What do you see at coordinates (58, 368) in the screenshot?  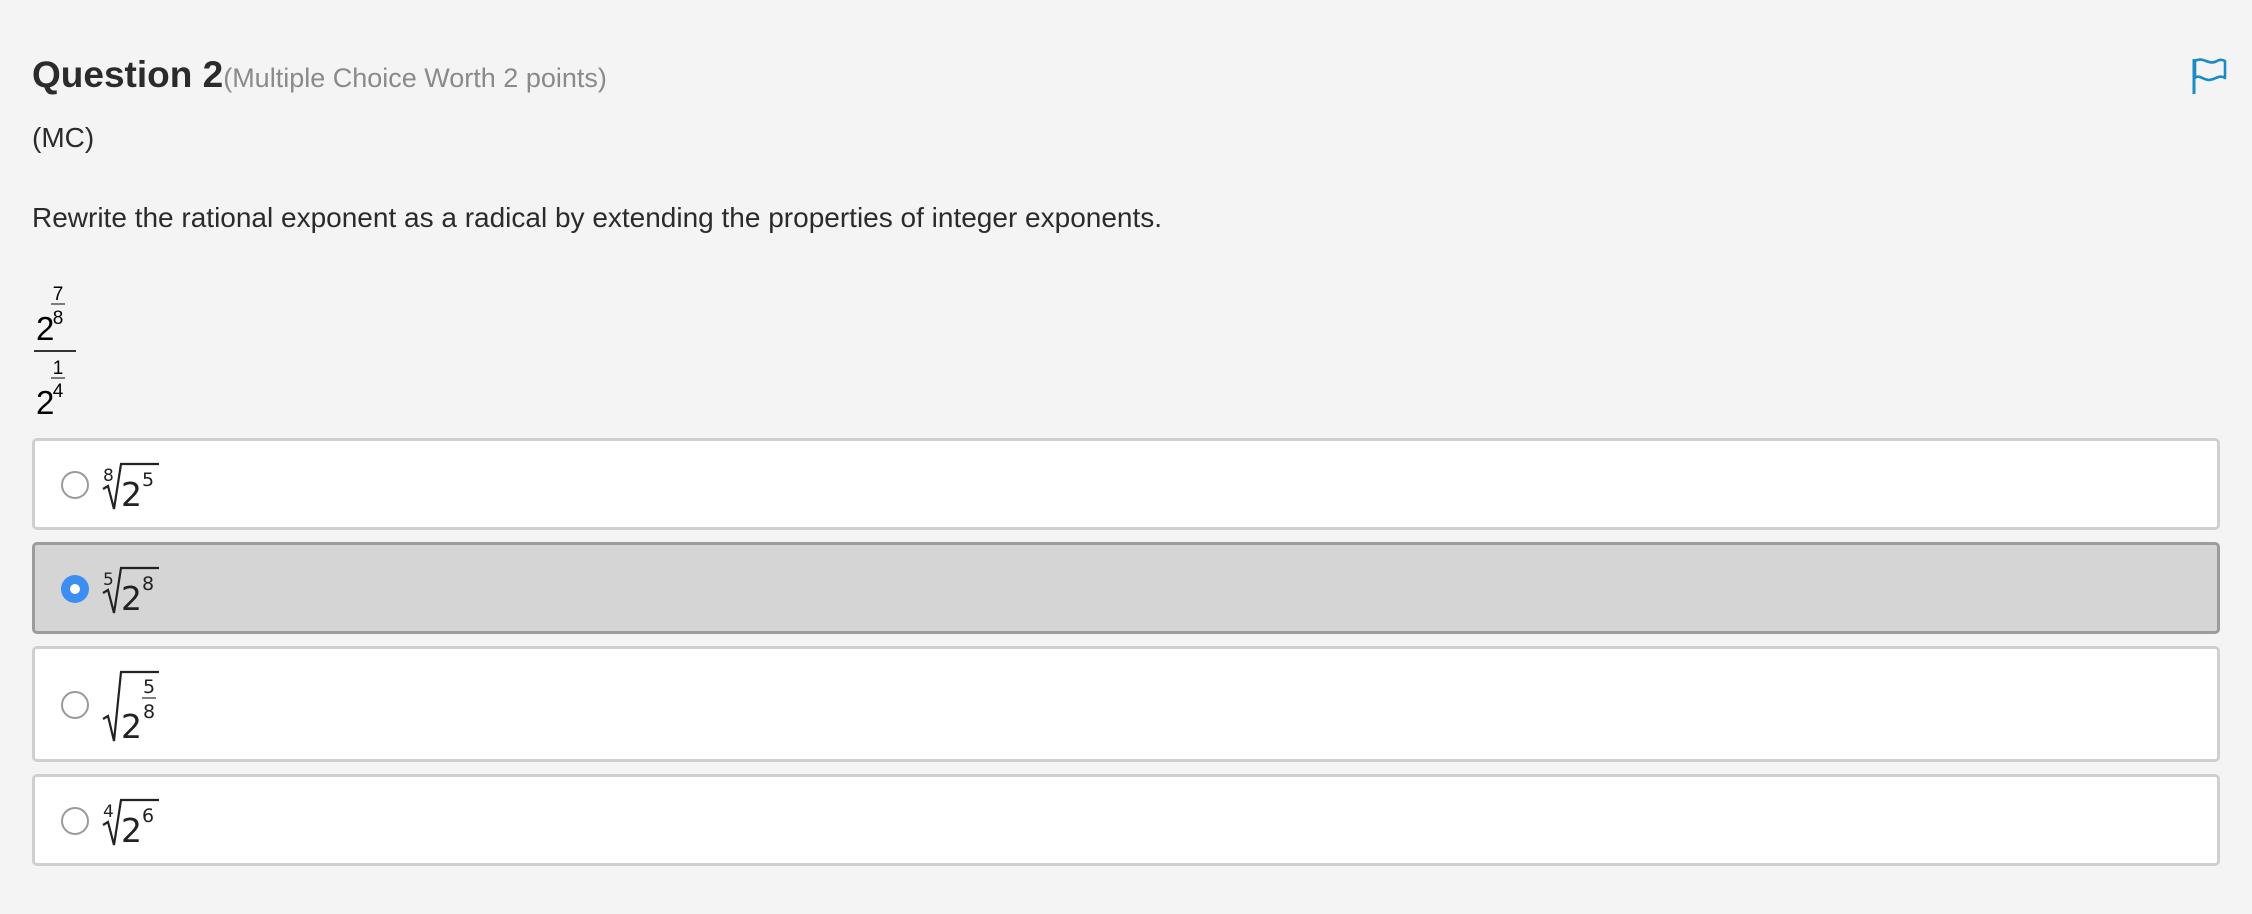 I see `denominator-exp-num: 1` at bounding box center [58, 368].